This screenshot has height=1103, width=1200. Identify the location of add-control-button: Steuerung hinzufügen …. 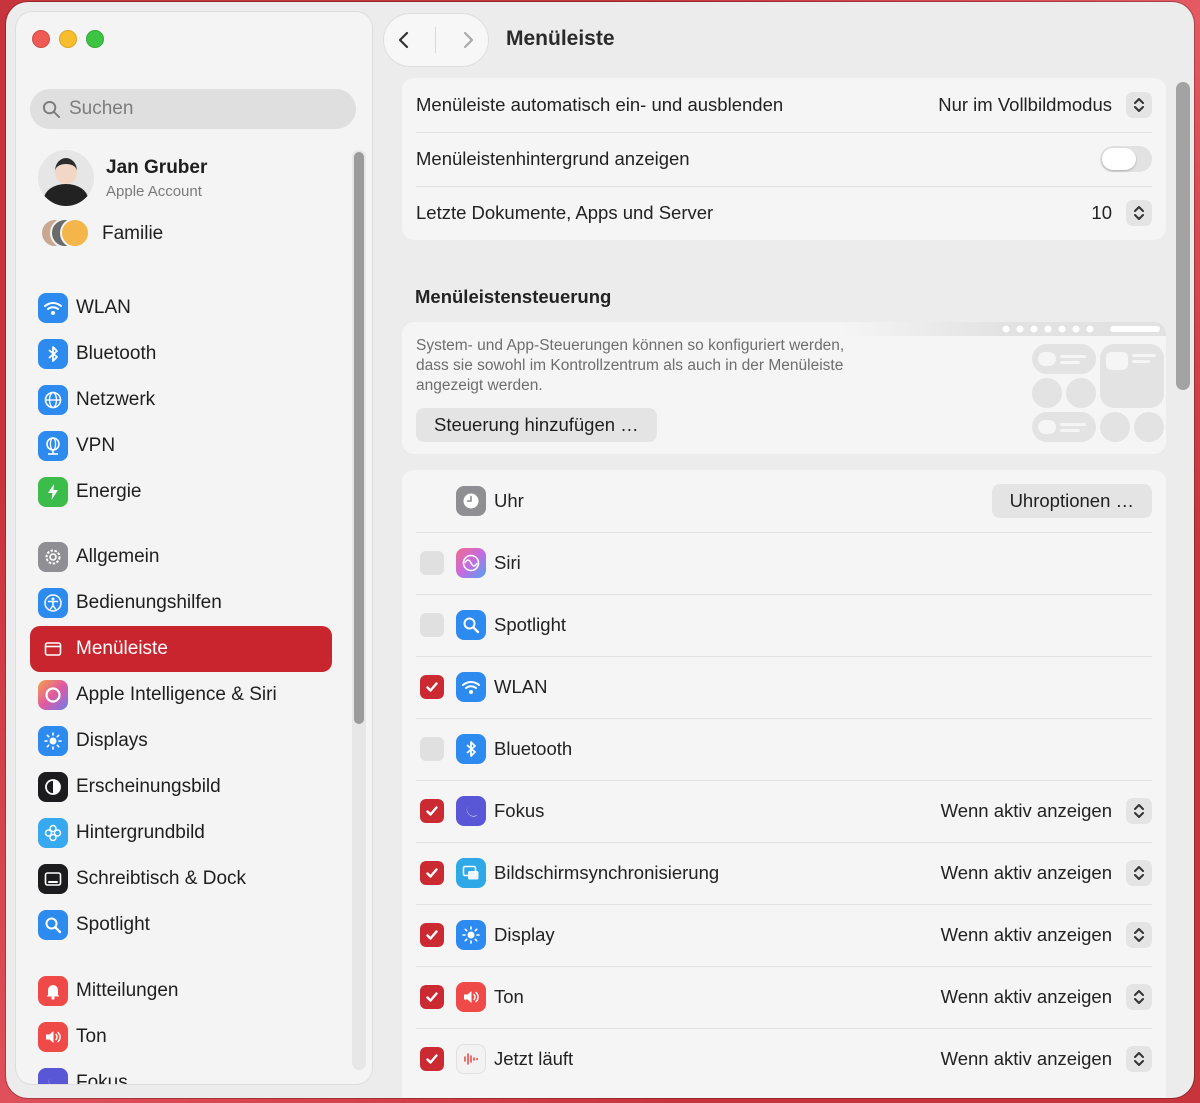
(536, 425).